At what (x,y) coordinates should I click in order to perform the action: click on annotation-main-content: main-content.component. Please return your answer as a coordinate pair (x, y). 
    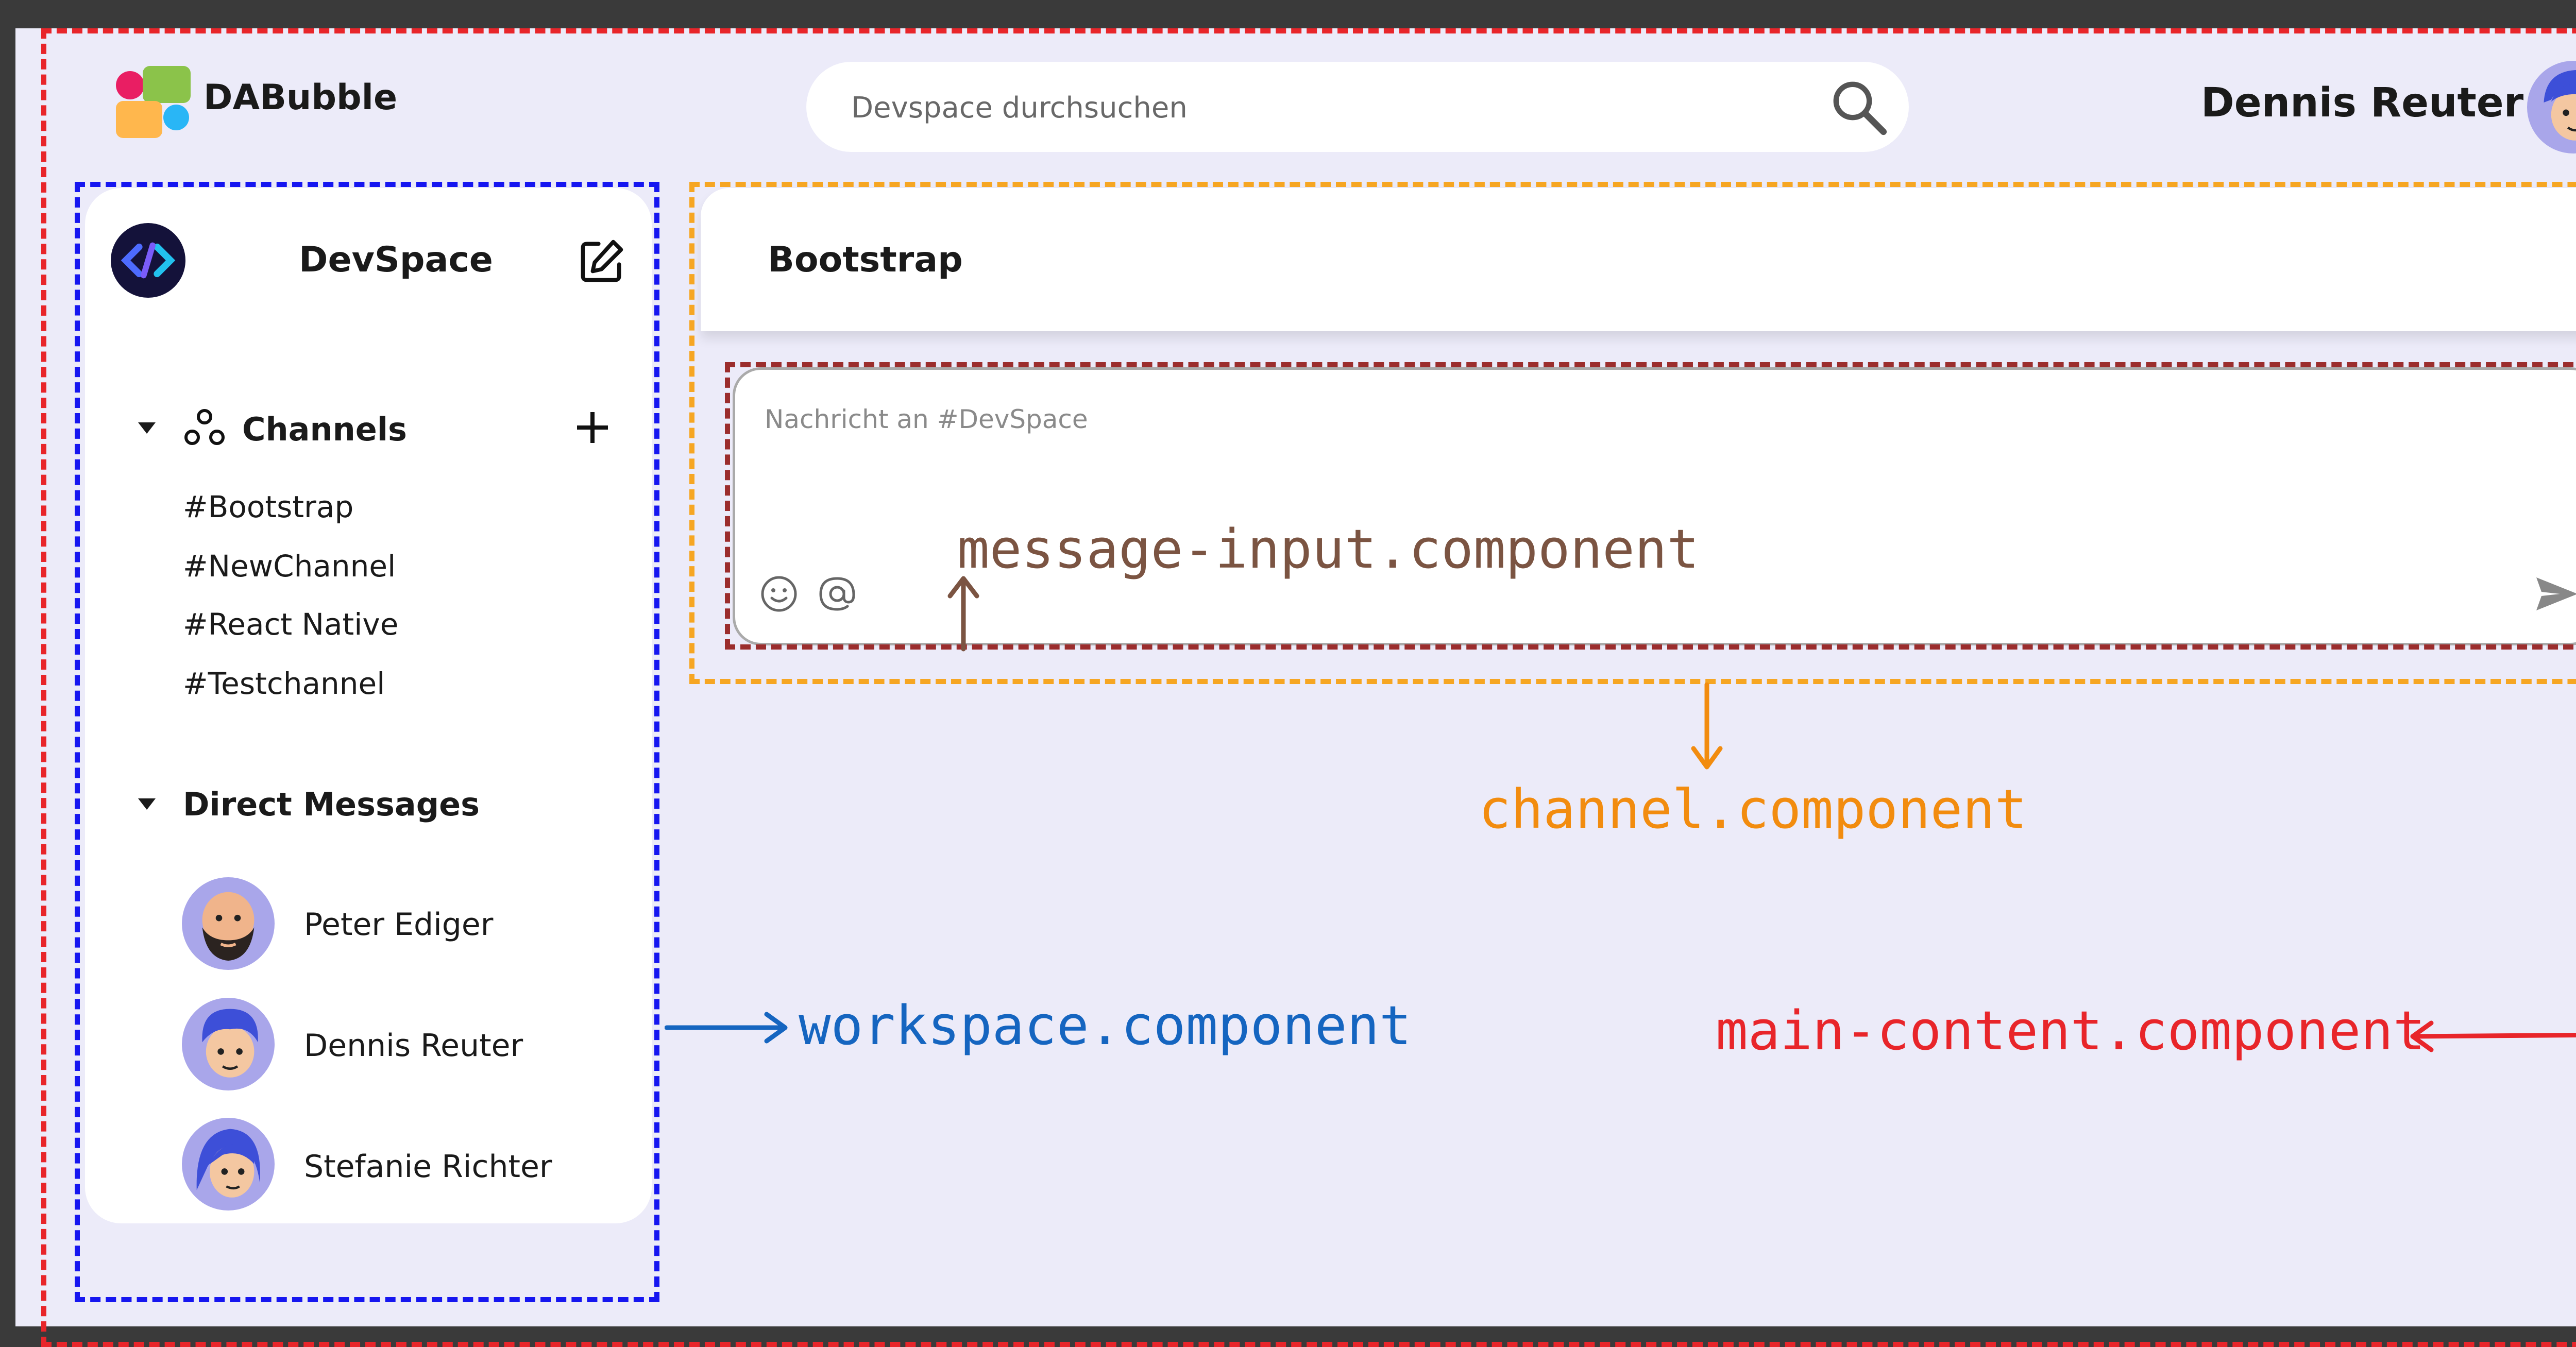
    Looking at the image, I should click on (2071, 1030).